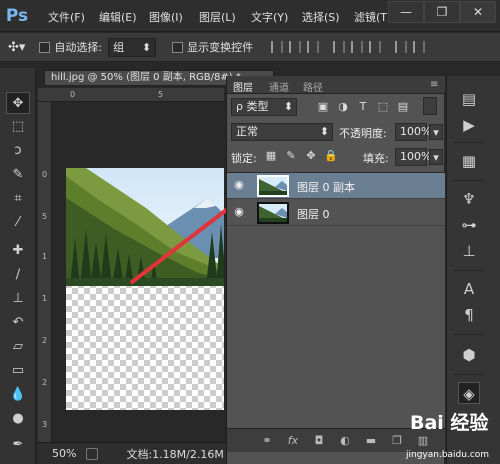 The width and height of the screenshot is (500, 464). What do you see at coordinates (18, 395) in the screenshot?
I see `blur-tool-icon: 💧` at bounding box center [18, 395].